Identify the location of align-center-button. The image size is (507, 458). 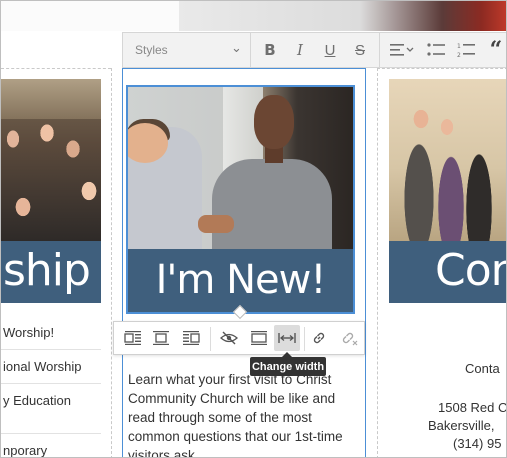
(161, 338).